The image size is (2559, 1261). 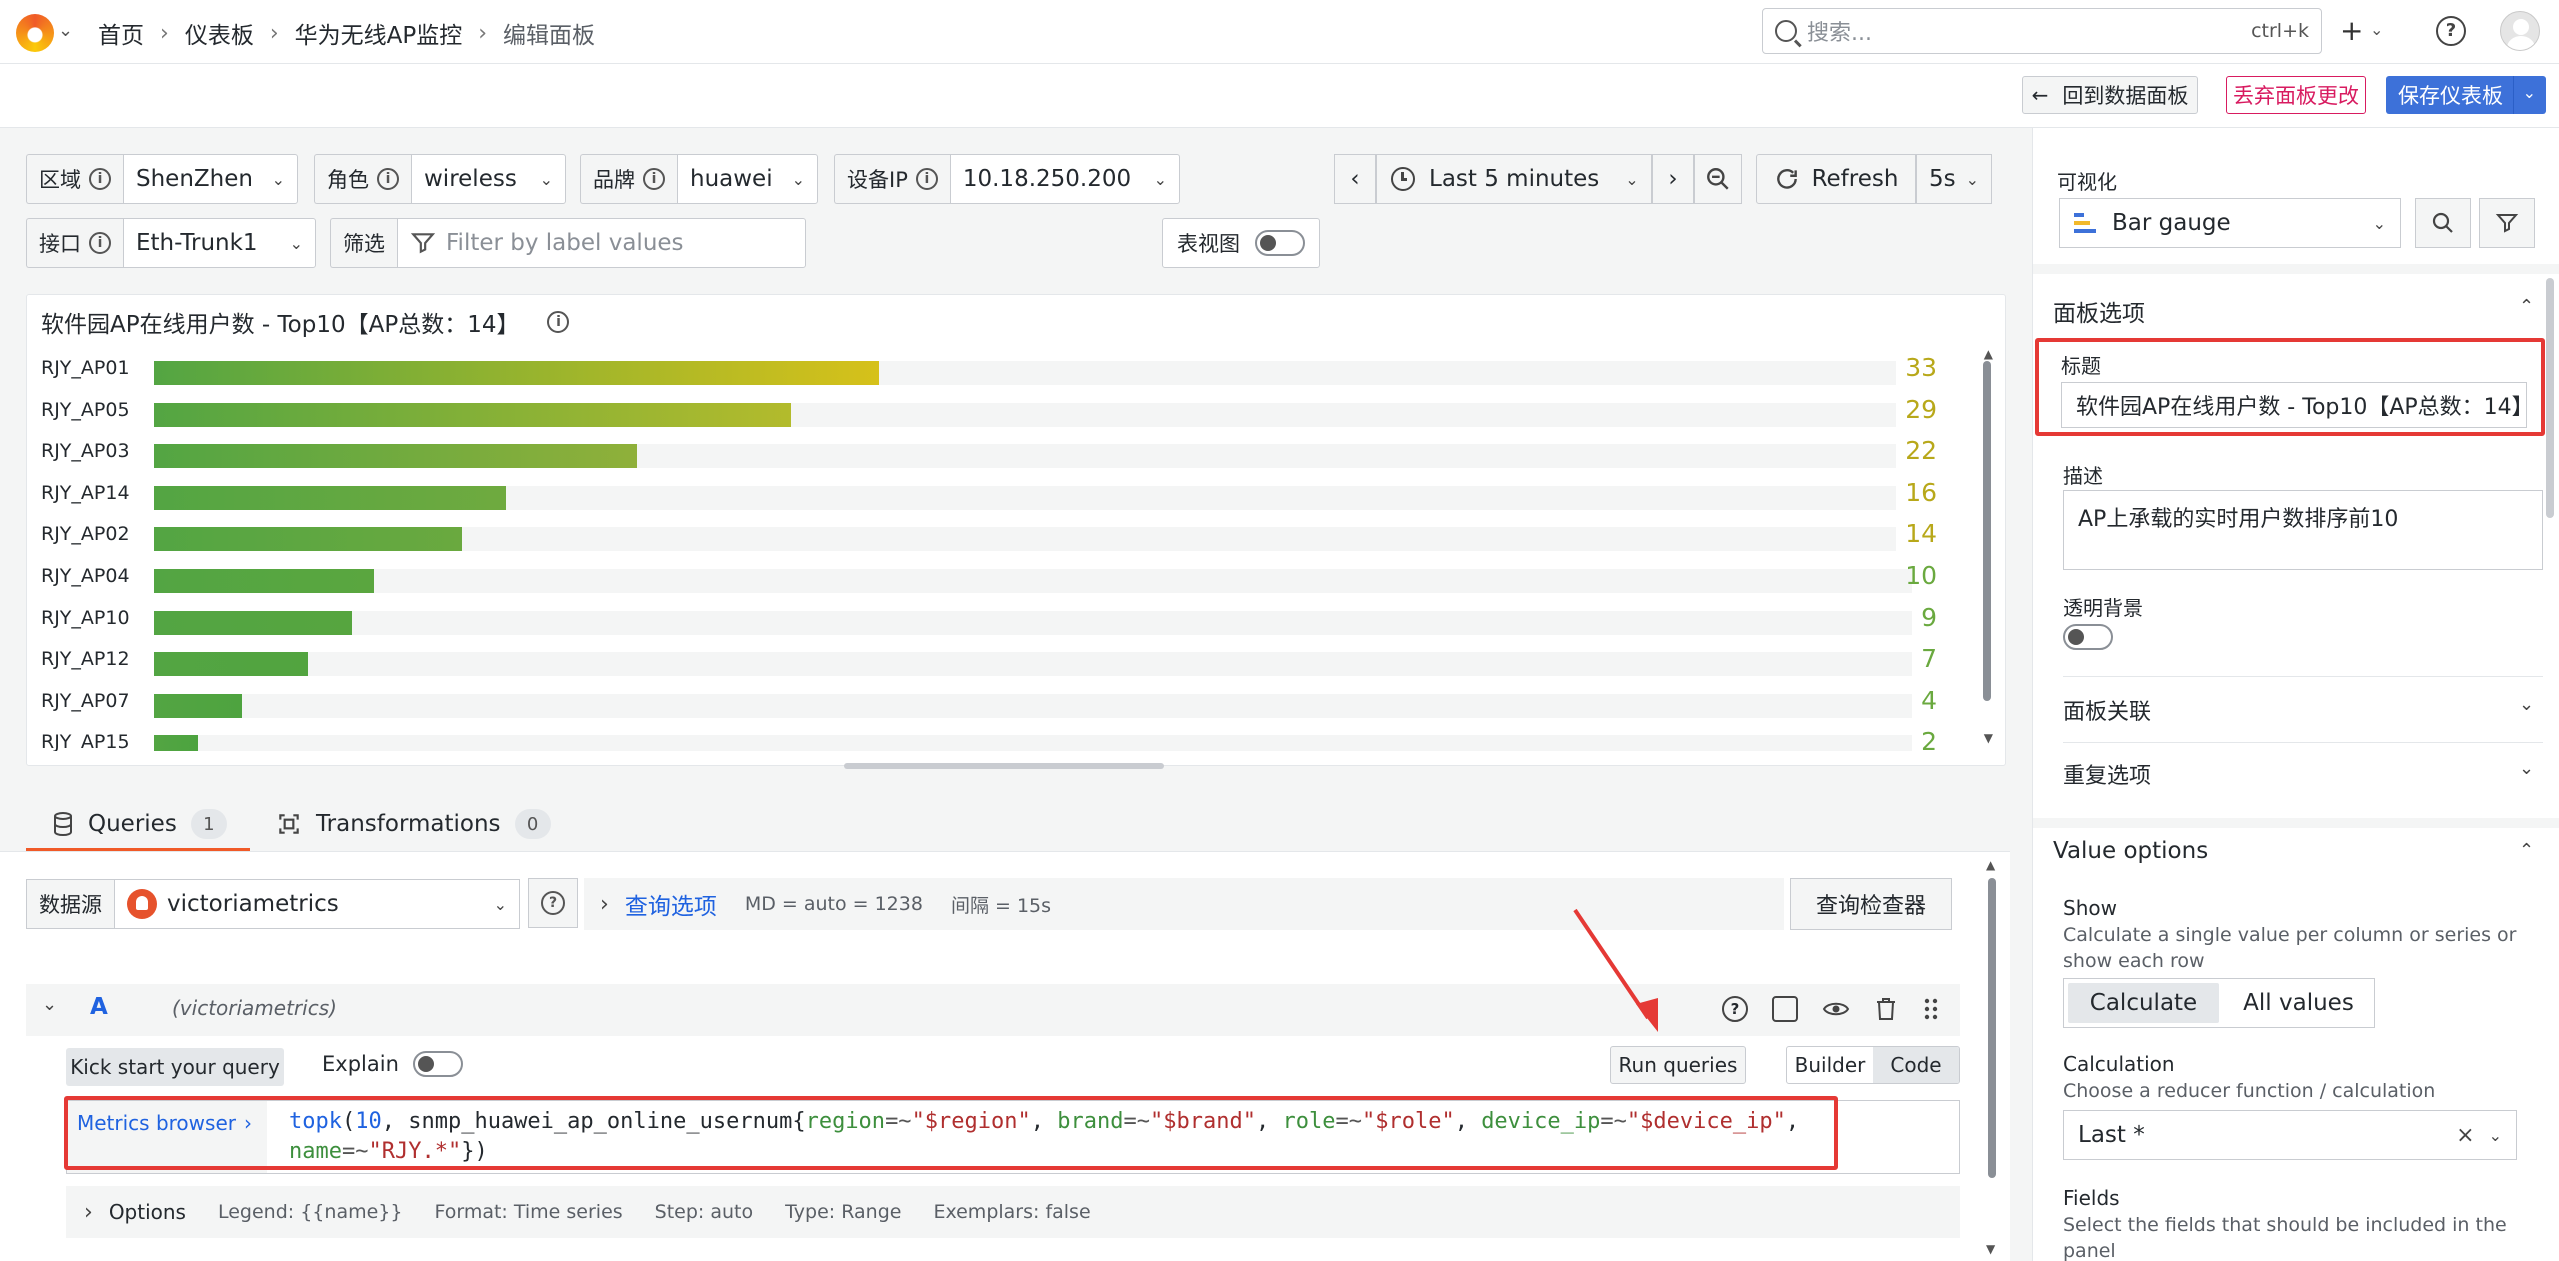 What do you see at coordinates (2290, 1135) in the screenshot?
I see `calculation-select: Last * × ⌄` at bounding box center [2290, 1135].